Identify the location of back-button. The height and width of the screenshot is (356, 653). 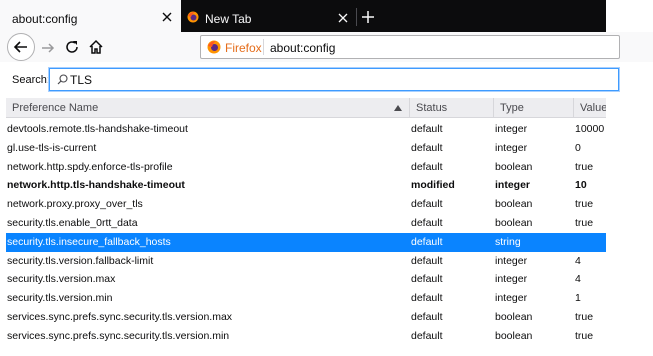
(21, 47).